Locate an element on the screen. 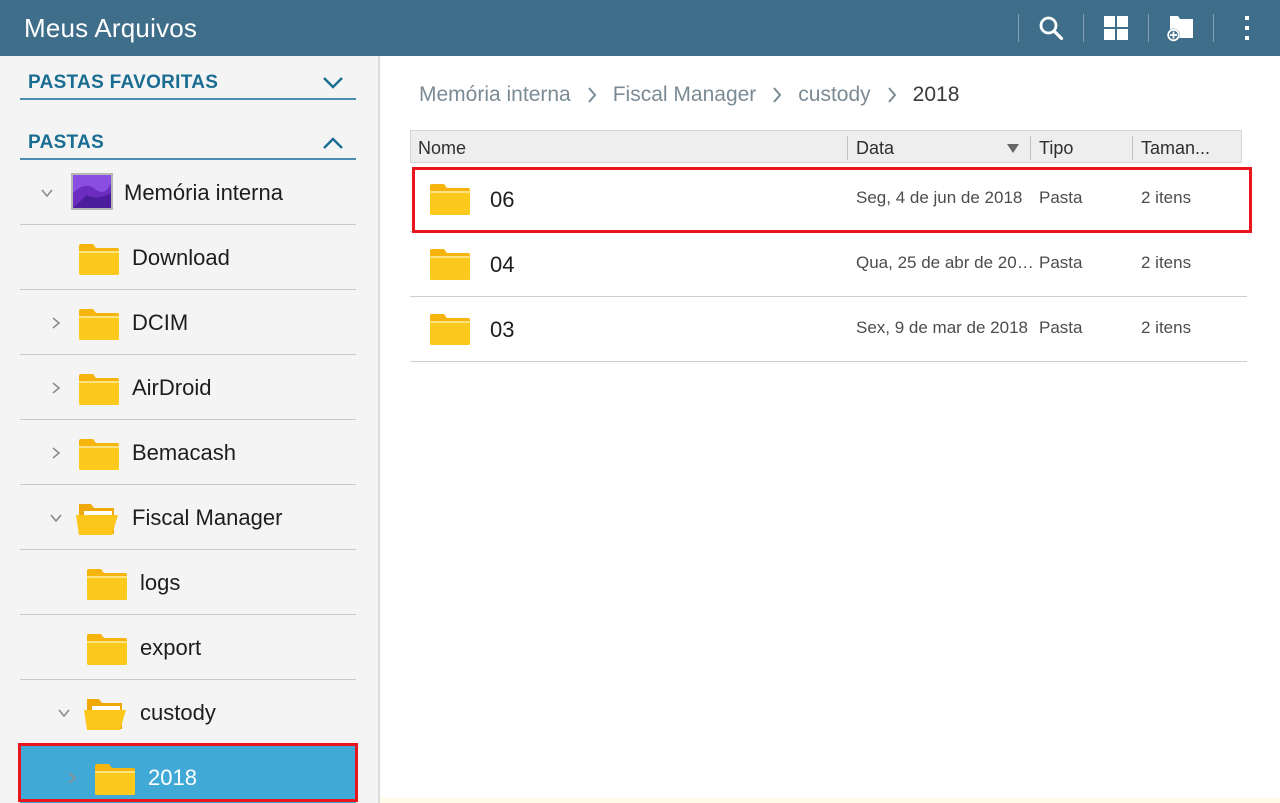 The width and height of the screenshot is (1280, 803). tree-item-label: logs is located at coordinates (160, 582).